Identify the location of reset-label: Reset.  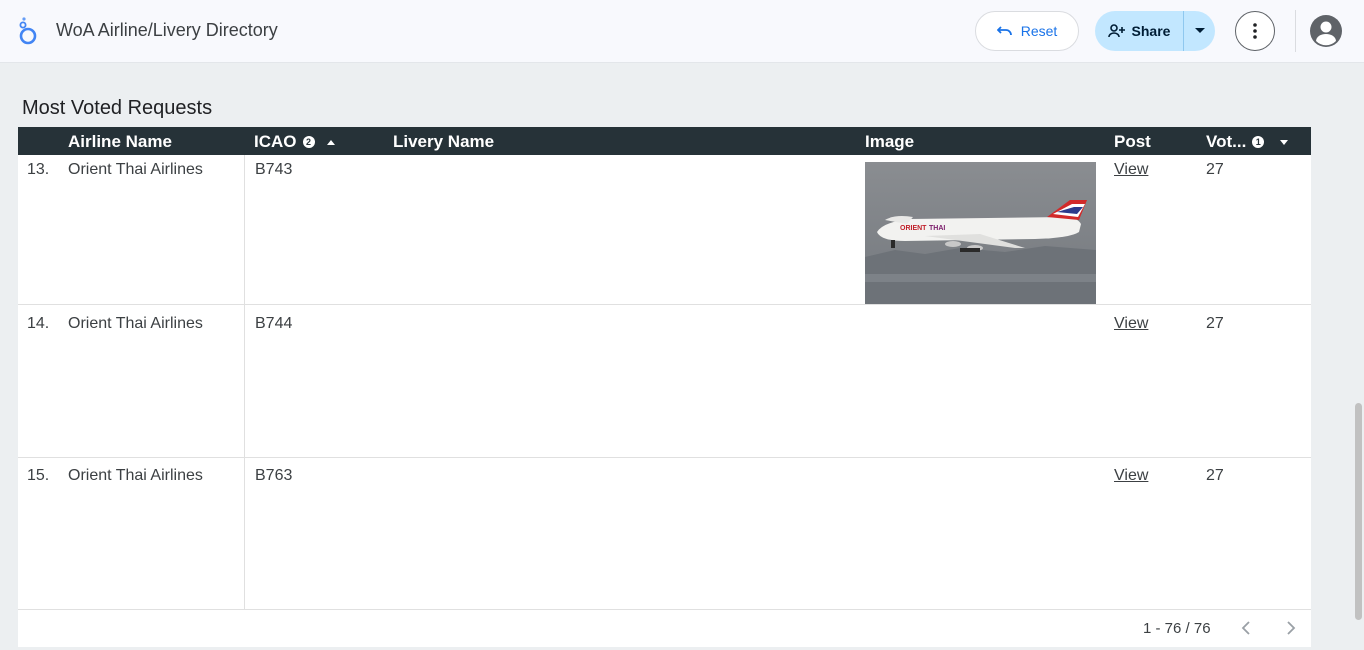
(1039, 31).